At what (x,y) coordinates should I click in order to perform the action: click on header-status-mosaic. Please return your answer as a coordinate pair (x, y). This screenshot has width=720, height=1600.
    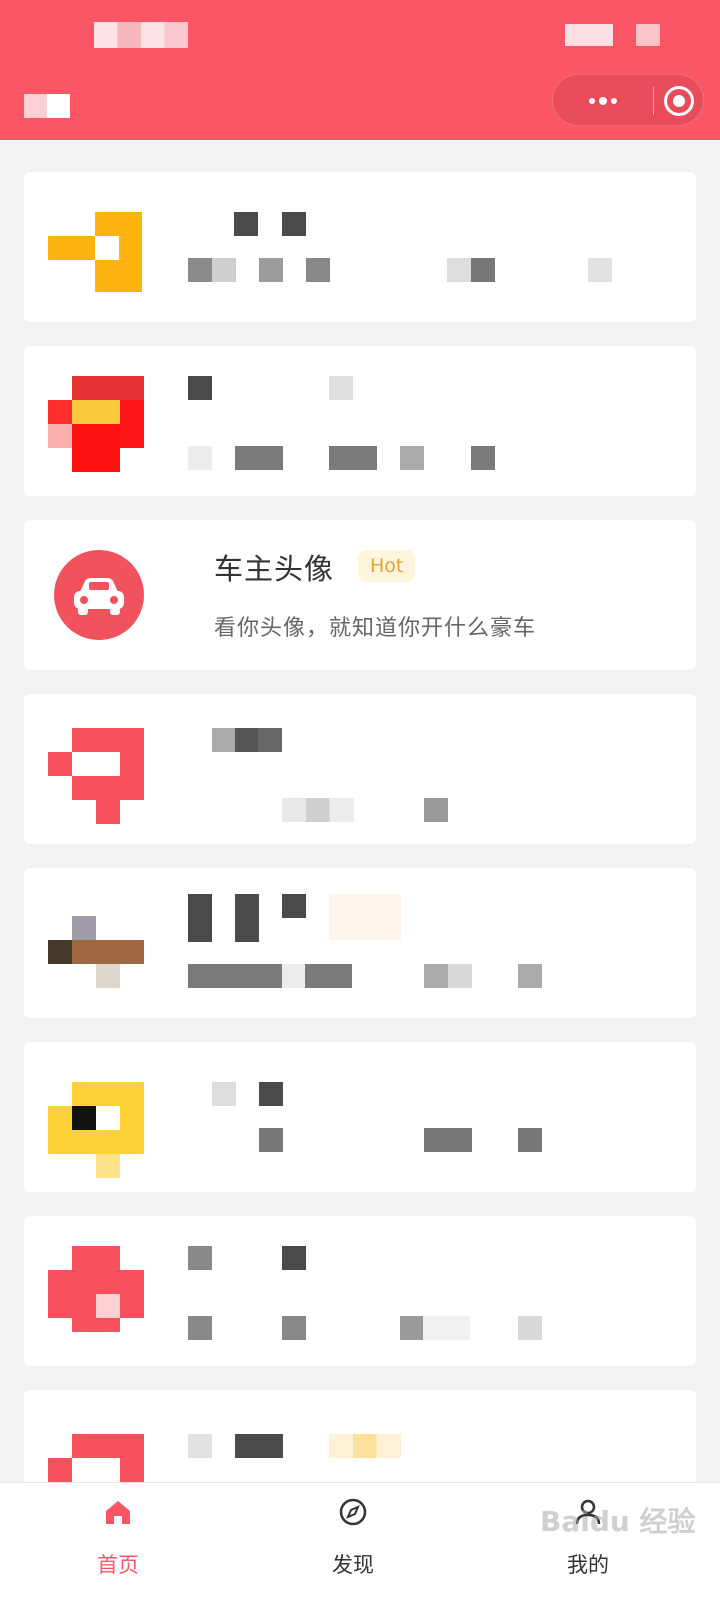
    Looking at the image, I should click on (589, 35).